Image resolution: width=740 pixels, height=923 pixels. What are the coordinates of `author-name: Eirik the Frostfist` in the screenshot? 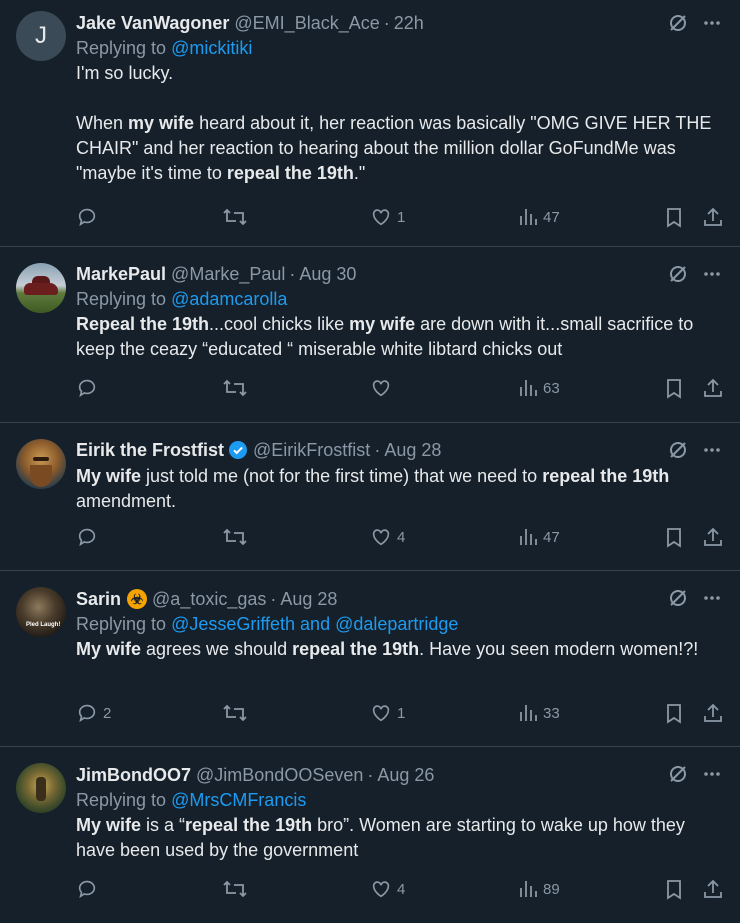 It's located at (150, 450).